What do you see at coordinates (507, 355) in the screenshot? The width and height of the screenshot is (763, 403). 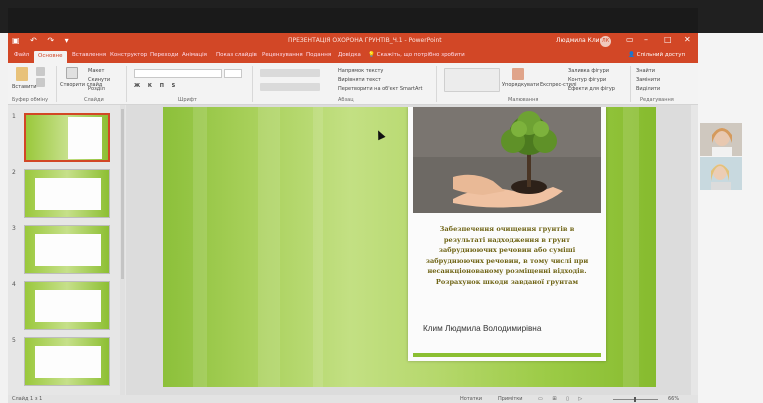 I see `green-accent-bar` at bounding box center [507, 355].